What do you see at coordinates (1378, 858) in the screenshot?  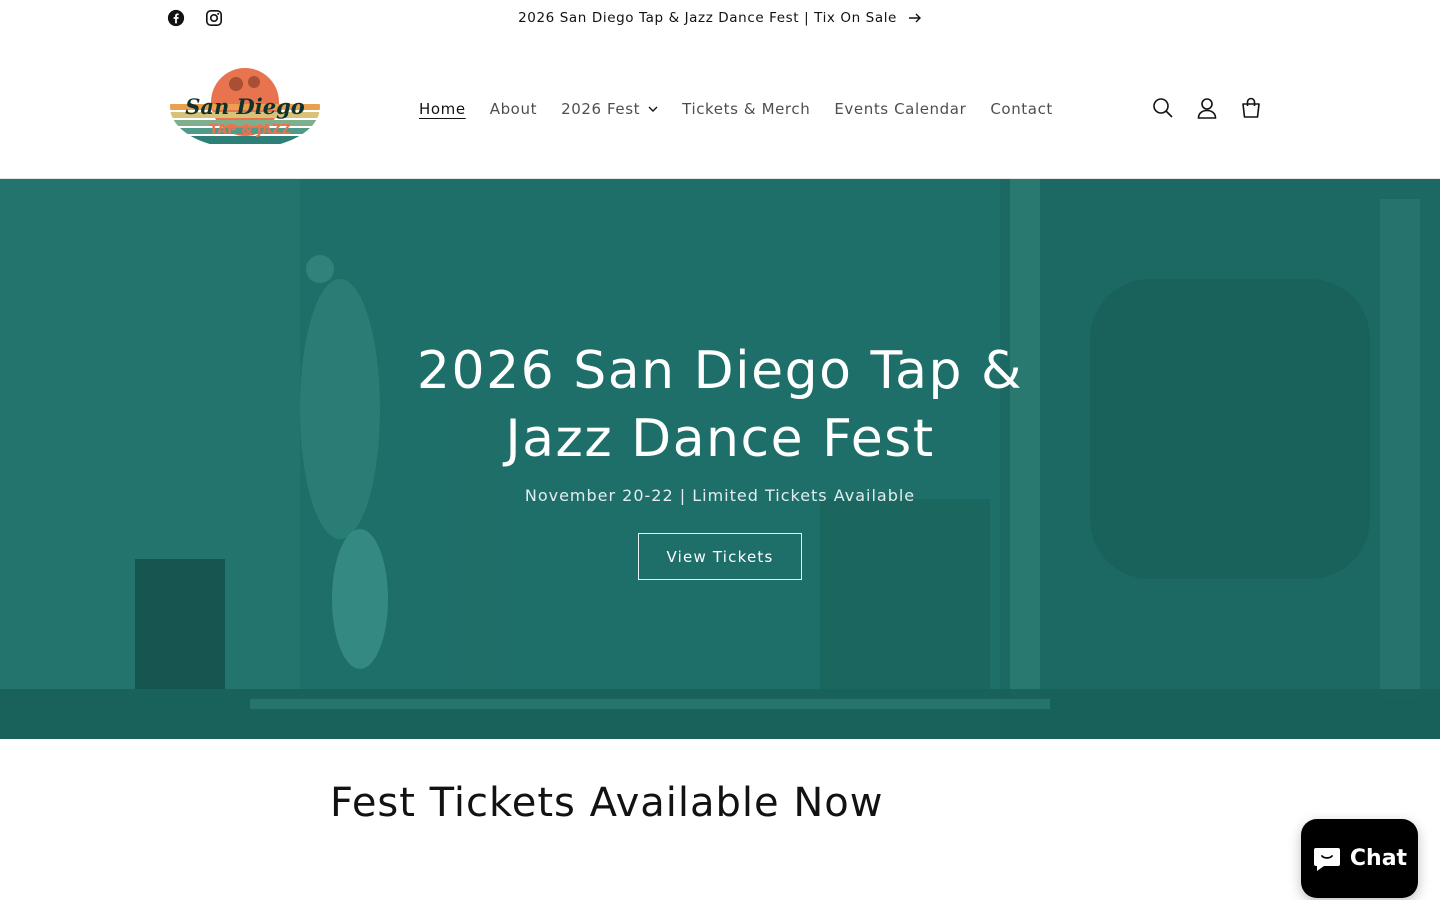 I see `chat-label: Chat` at bounding box center [1378, 858].